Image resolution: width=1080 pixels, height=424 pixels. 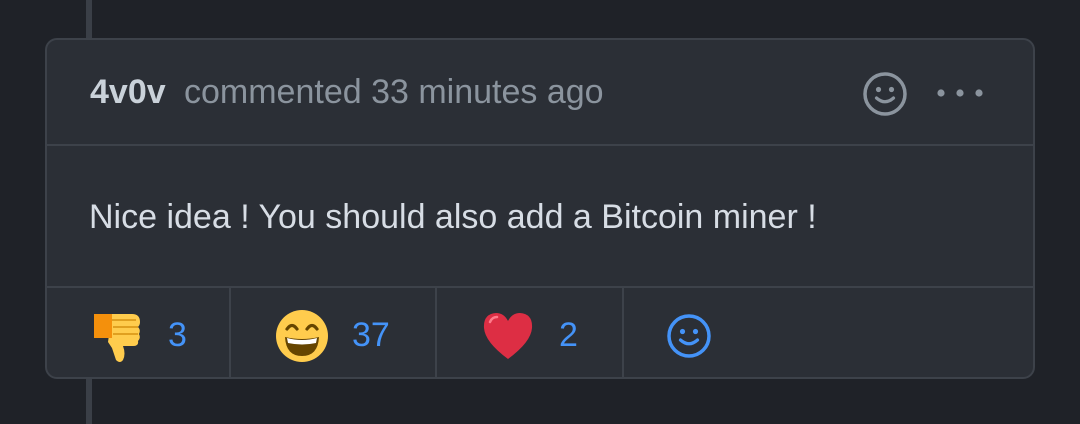 I want to click on comment-meta: commented 33 minutes ago, so click(x=394, y=92).